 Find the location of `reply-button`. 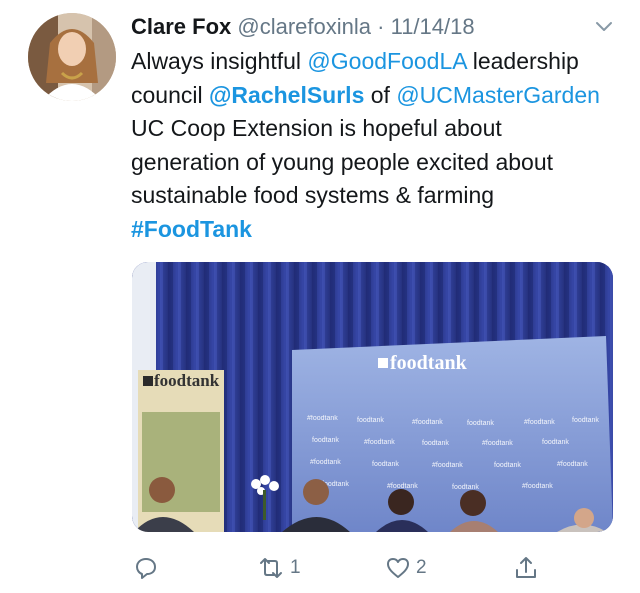

reply-button is located at coordinates (146, 568).